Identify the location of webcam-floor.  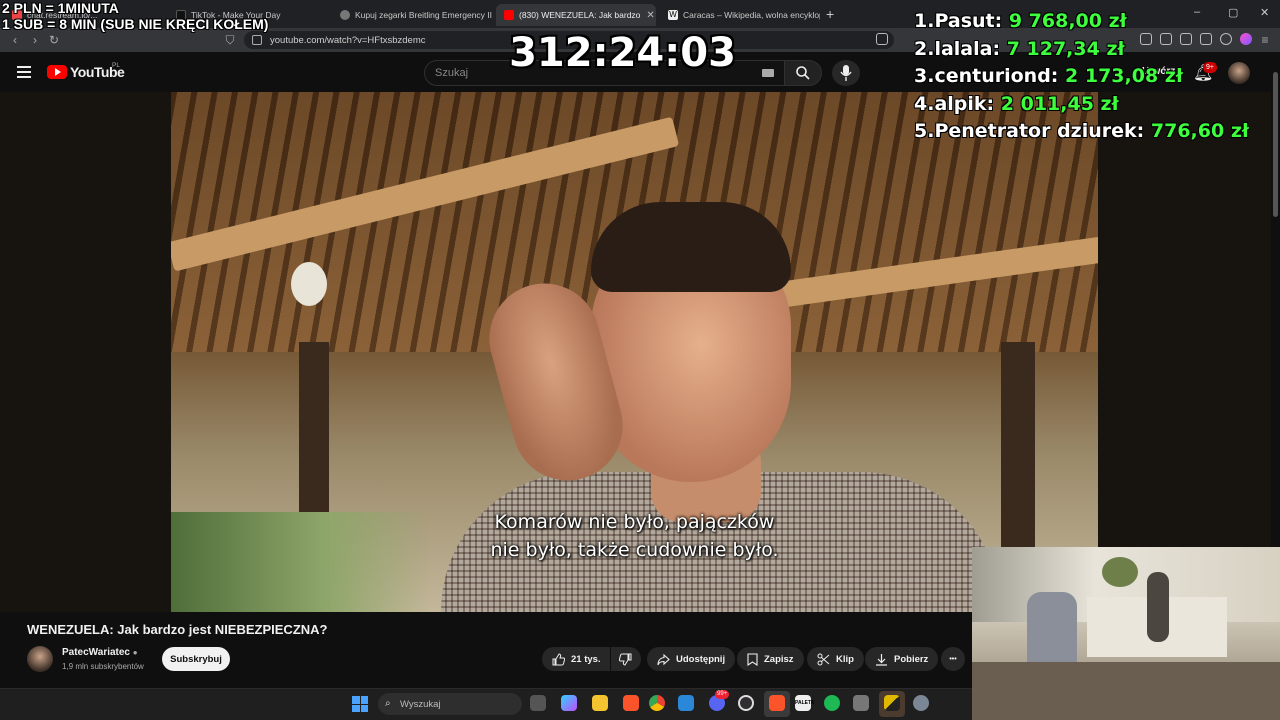
(1126, 691).